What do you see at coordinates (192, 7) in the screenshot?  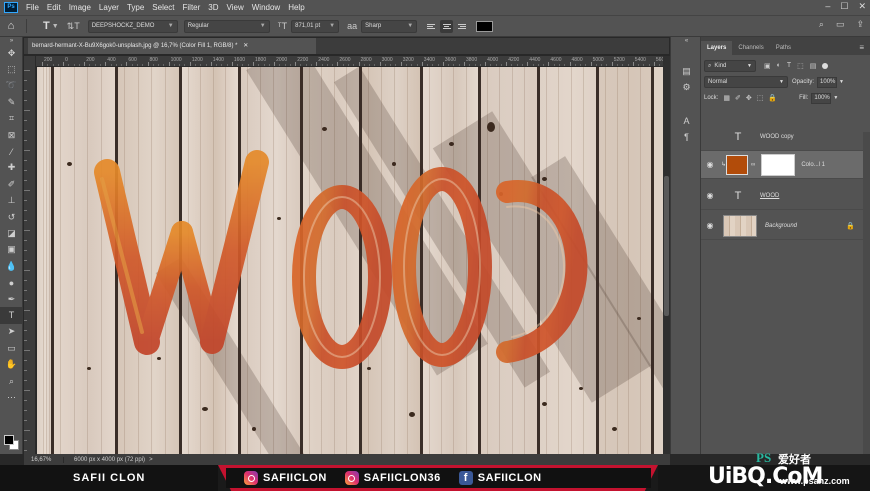 I see `menu-filter: Filter` at bounding box center [192, 7].